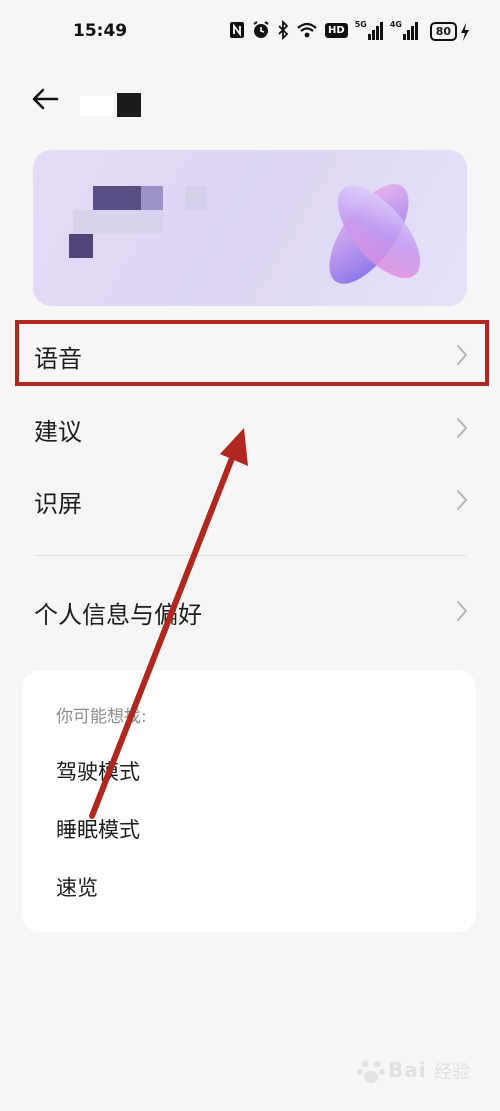  I want to click on battery-level: 80, so click(443, 31).